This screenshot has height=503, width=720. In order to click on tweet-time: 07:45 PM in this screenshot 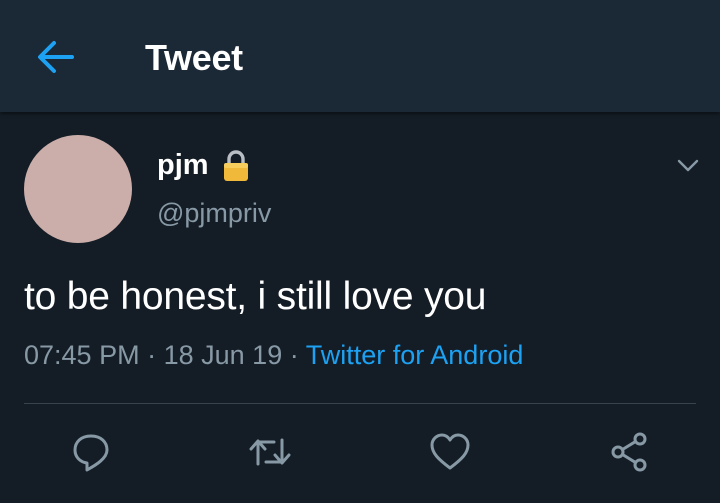, I will do `click(82, 355)`.